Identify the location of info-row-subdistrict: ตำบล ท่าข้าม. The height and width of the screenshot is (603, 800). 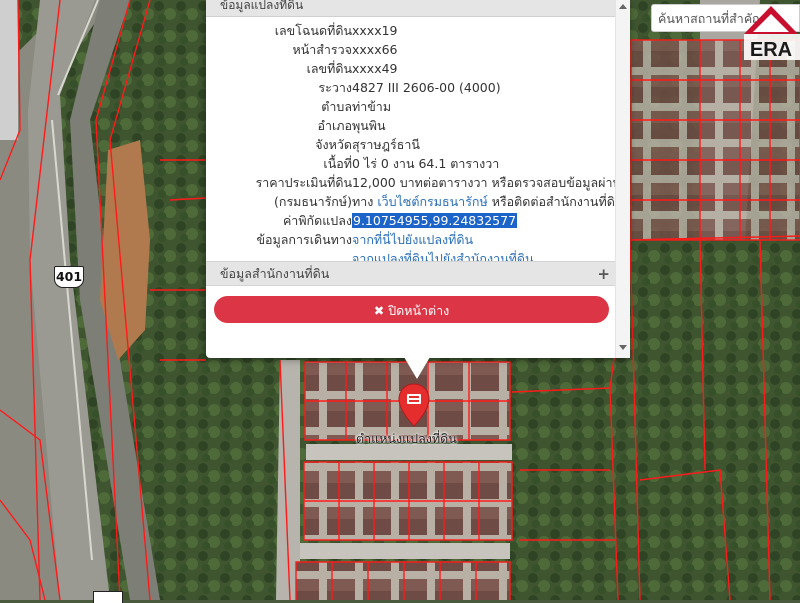
(411, 106).